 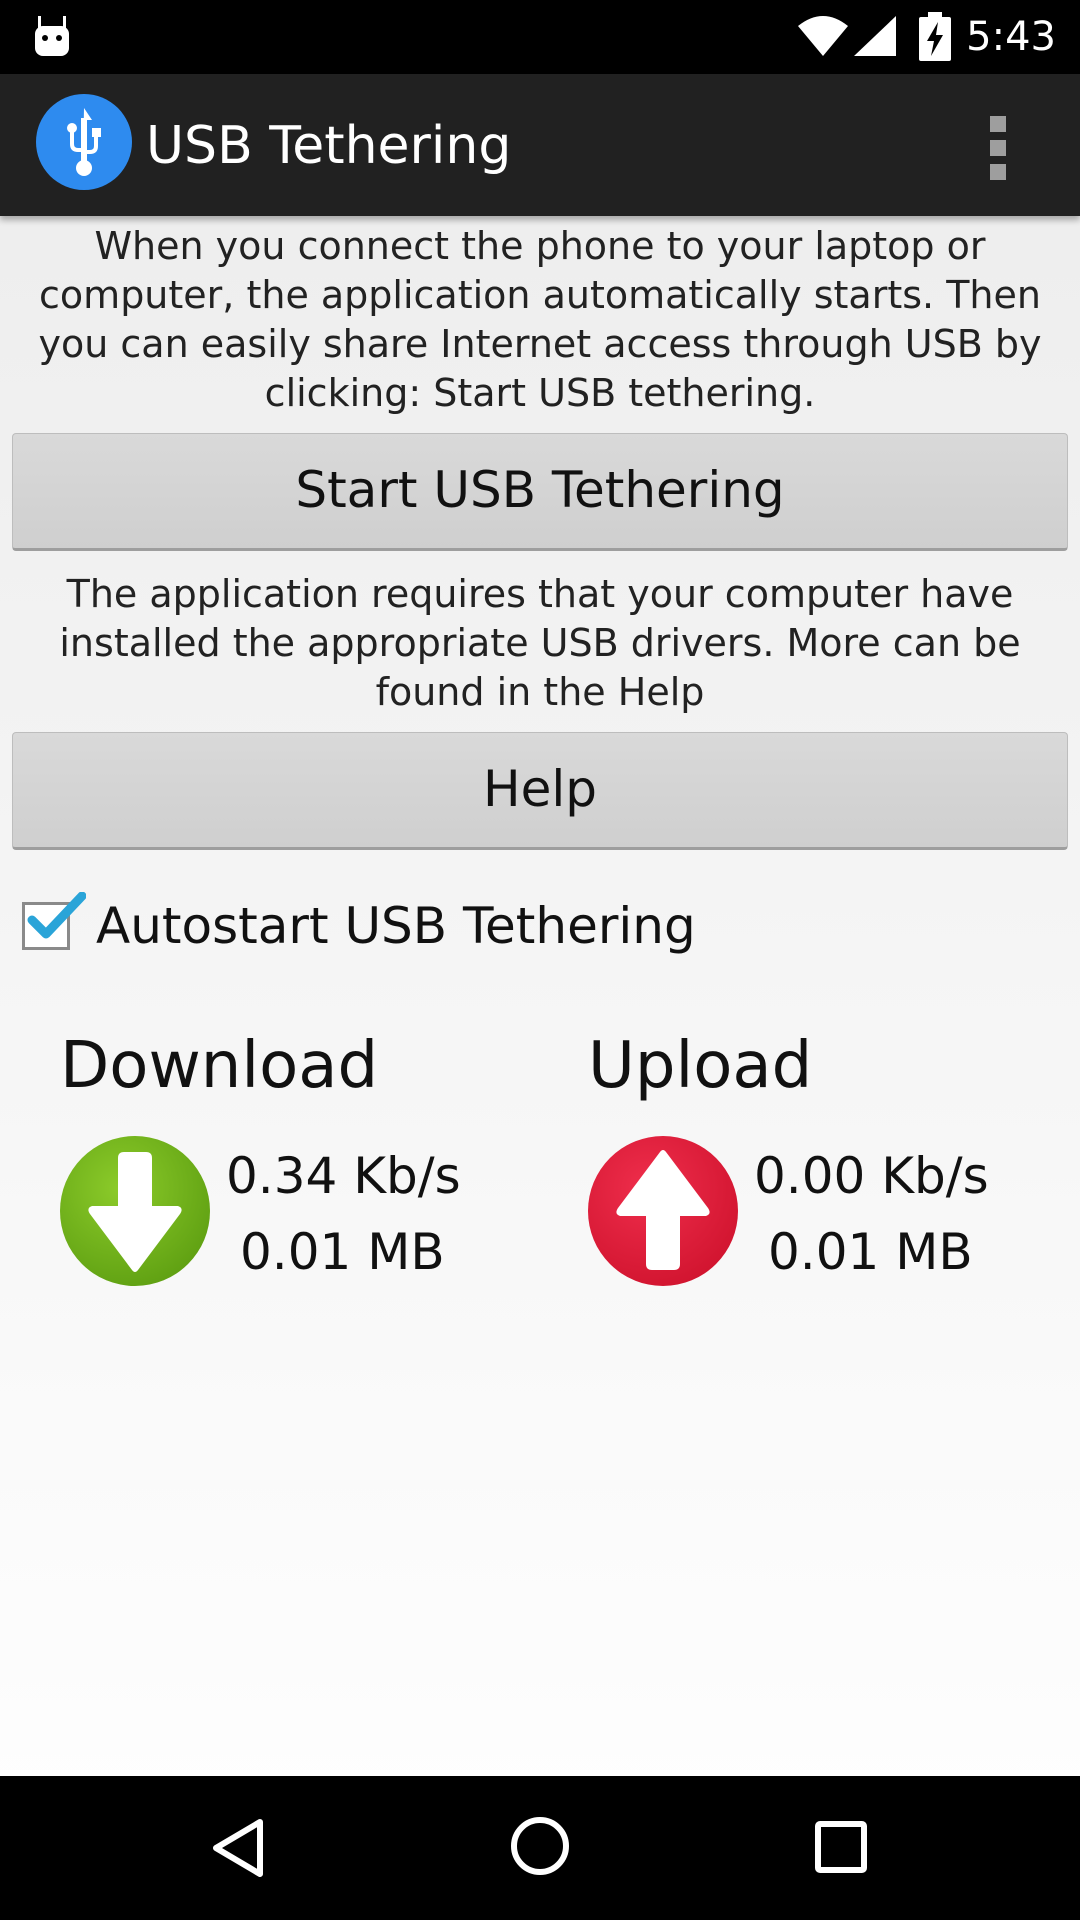 I want to click on upload-total: 0.01 MB, so click(x=870, y=1252).